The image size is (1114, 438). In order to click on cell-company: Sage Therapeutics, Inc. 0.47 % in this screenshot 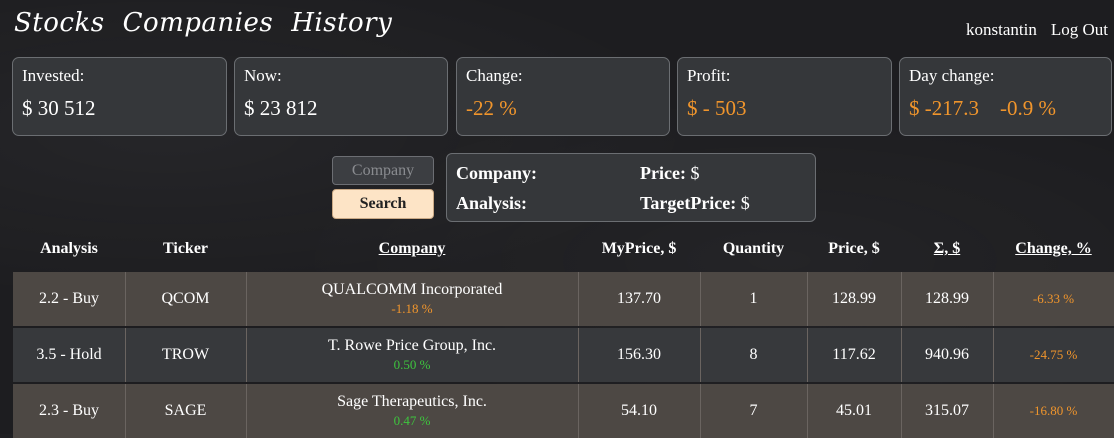, I will do `click(412, 411)`.